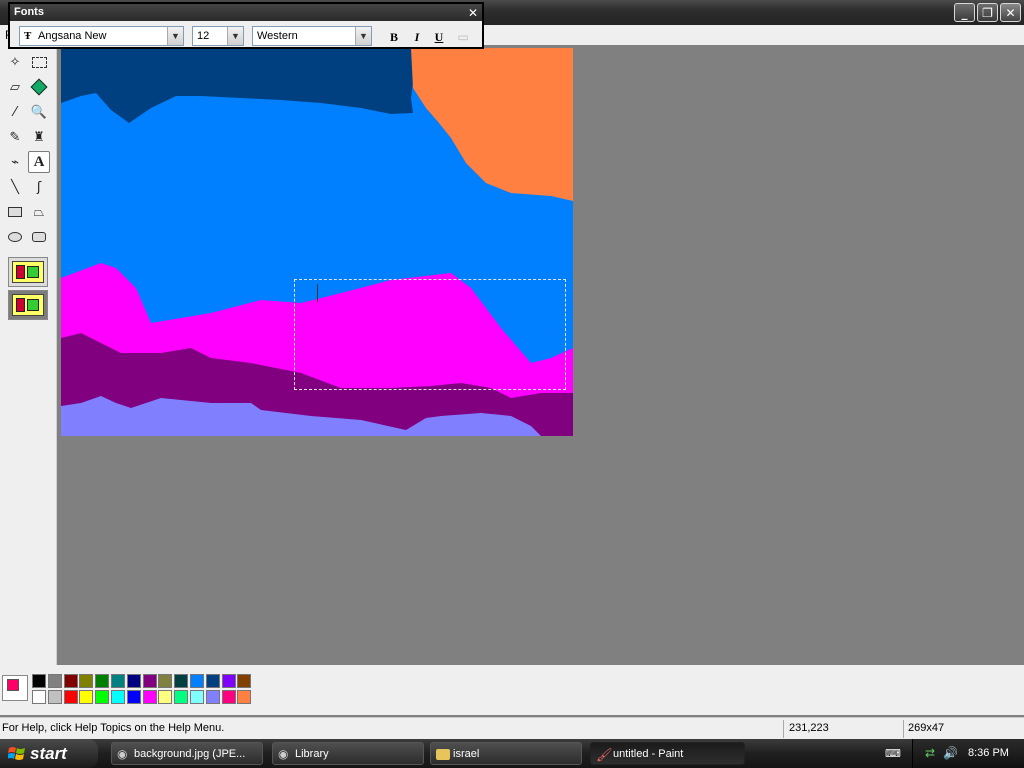 The image size is (1024, 768). I want to click on italic-button: I, so click(417, 37).